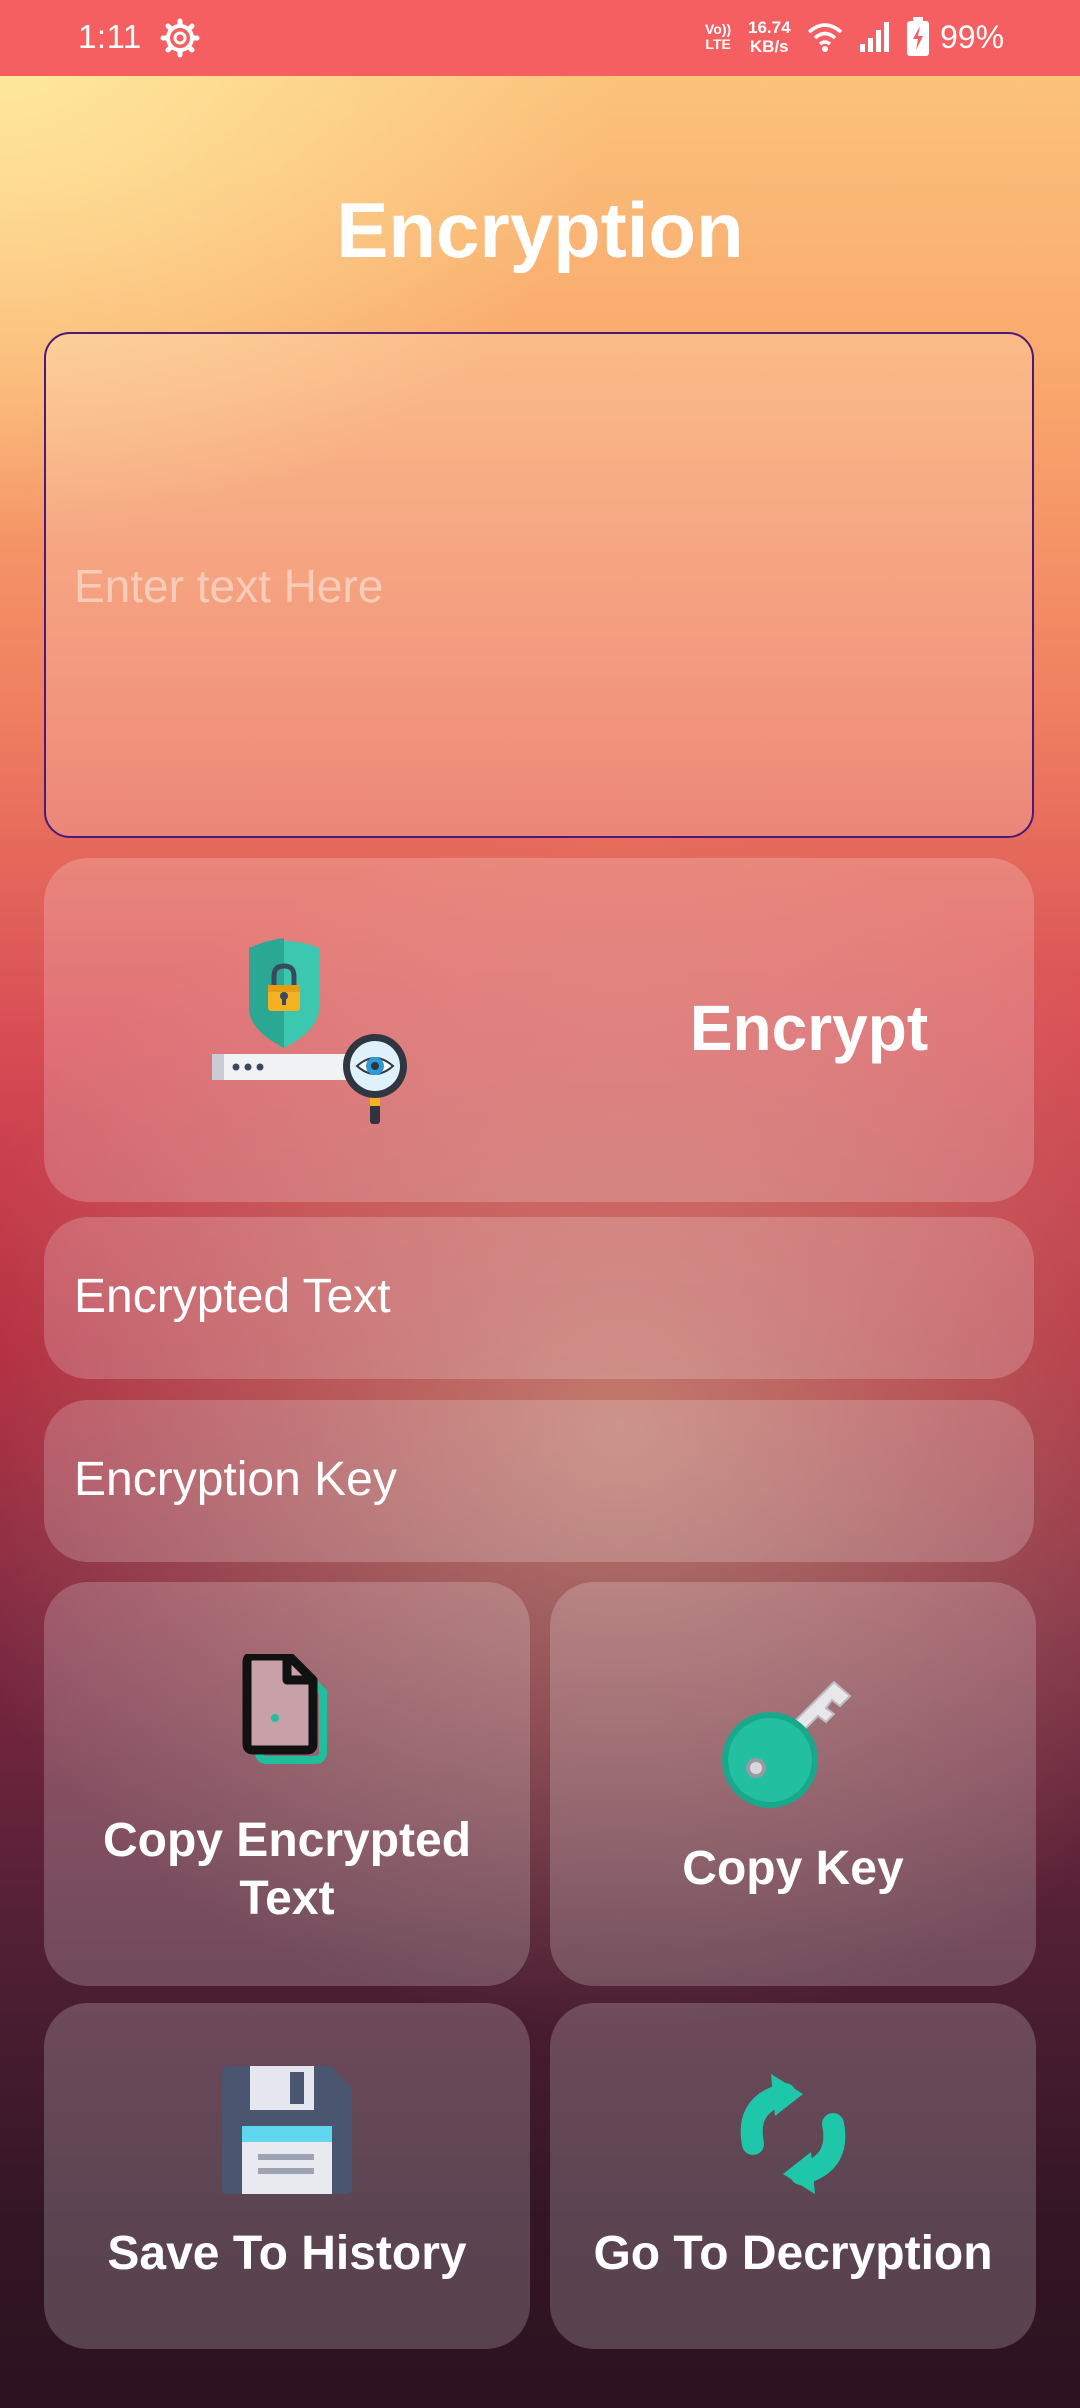 This screenshot has width=1080, height=2408. What do you see at coordinates (287, 2130) in the screenshot?
I see `floppy-disk-icon` at bounding box center [287, 2130].